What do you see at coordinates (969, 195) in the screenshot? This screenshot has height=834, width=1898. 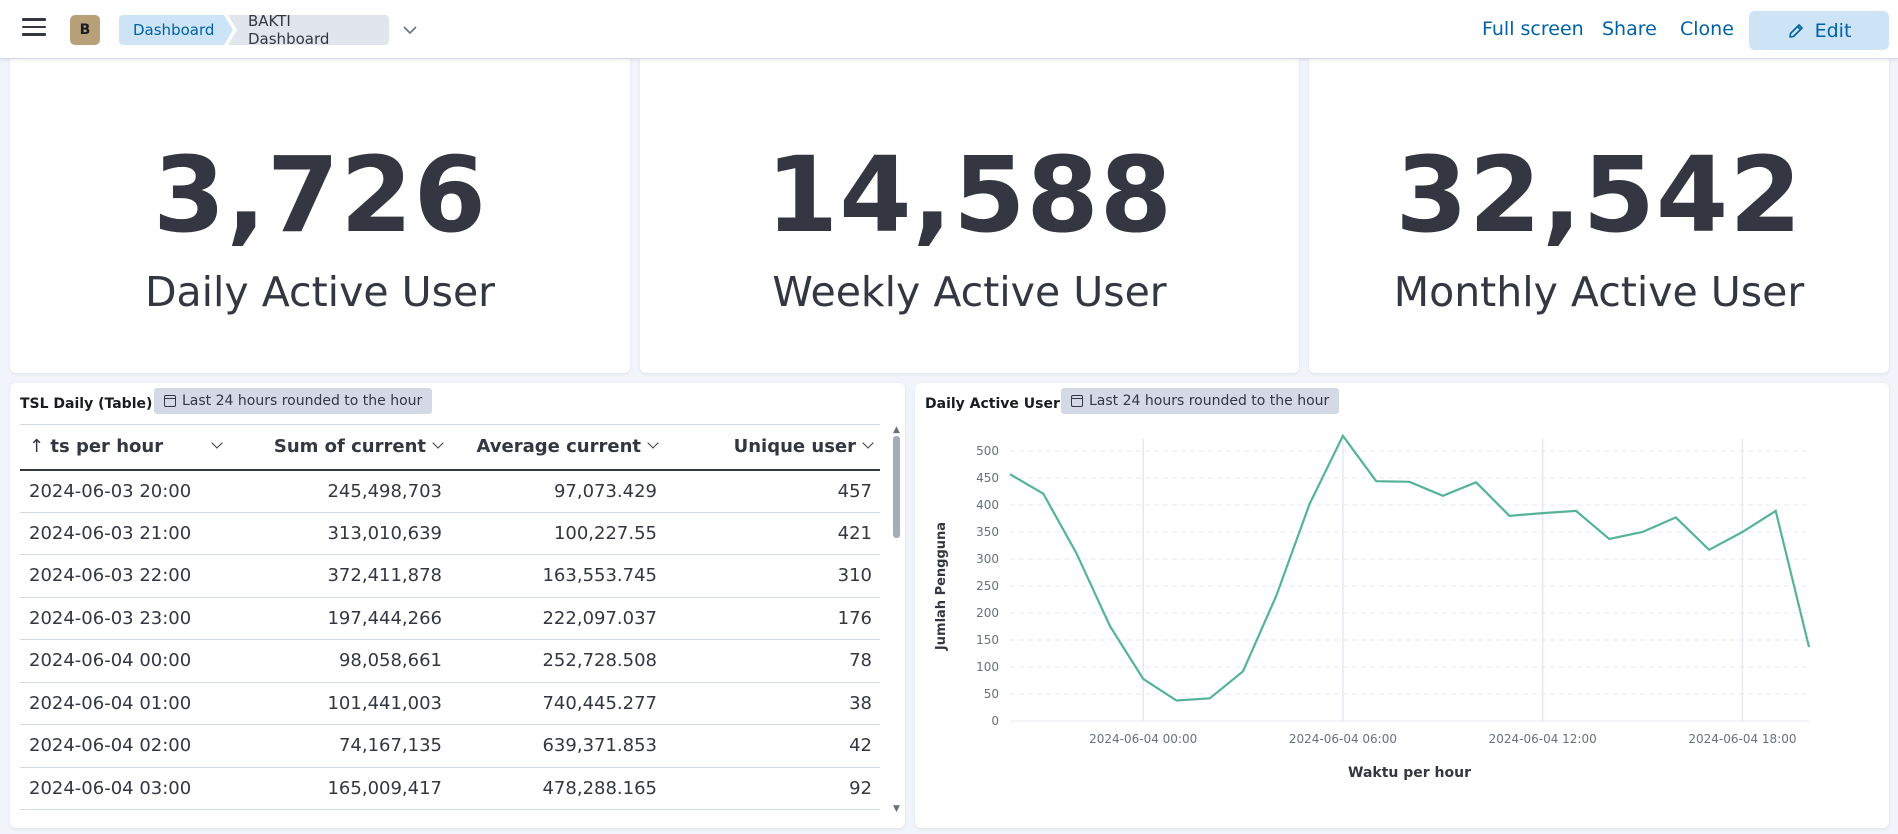 I see `metric-value: 14,588` at bounding box center [969, 195].